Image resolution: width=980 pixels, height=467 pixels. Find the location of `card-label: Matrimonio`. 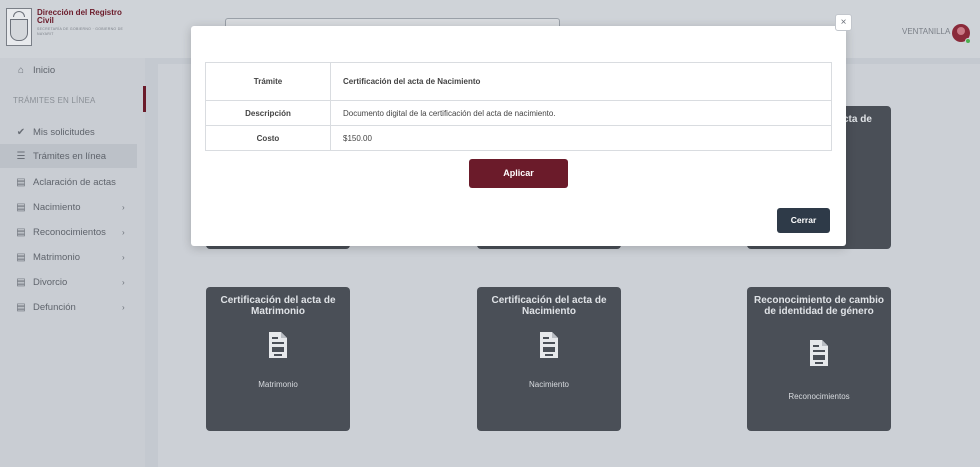

card-label: Matrimonio is located at coordinates (278, 384).